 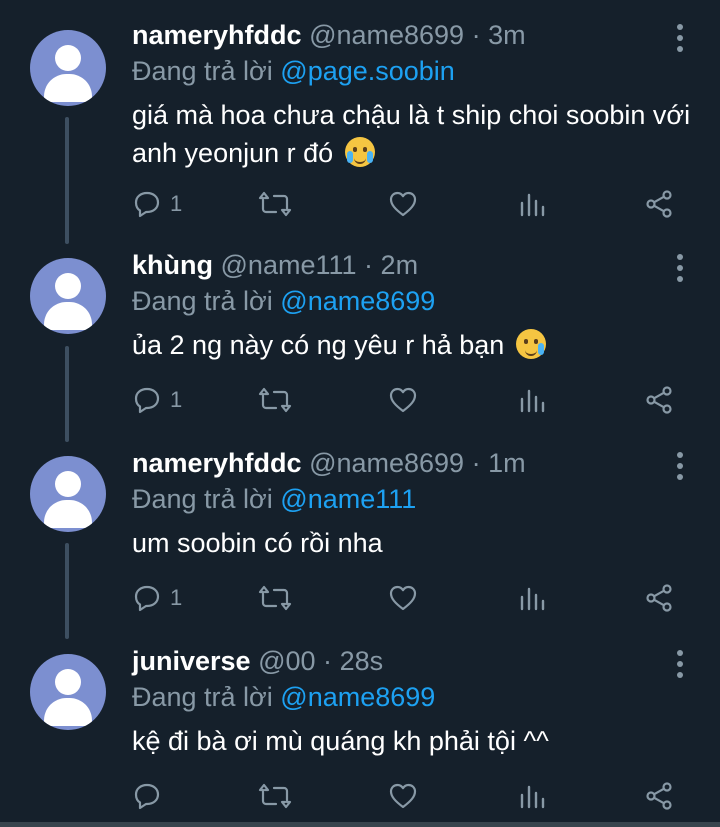 What do you see at coordinates (348, 499) in the screenshot?
I see `mention-link: @name111` at bounding box center [348, 499].